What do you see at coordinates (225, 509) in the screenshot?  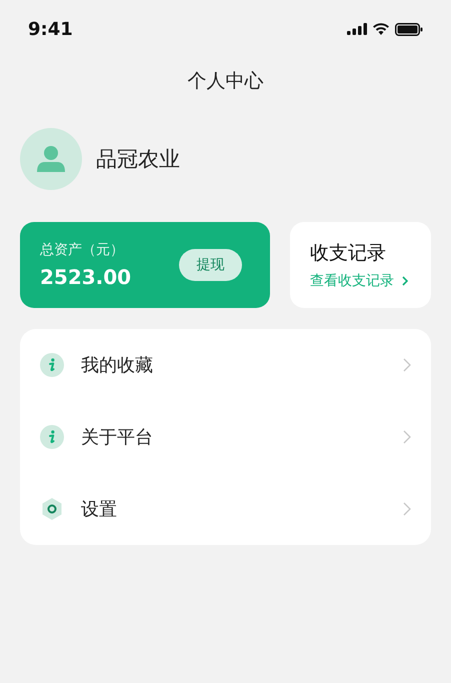 I see `menu-item: 设置` at bounding box center [225, 509].